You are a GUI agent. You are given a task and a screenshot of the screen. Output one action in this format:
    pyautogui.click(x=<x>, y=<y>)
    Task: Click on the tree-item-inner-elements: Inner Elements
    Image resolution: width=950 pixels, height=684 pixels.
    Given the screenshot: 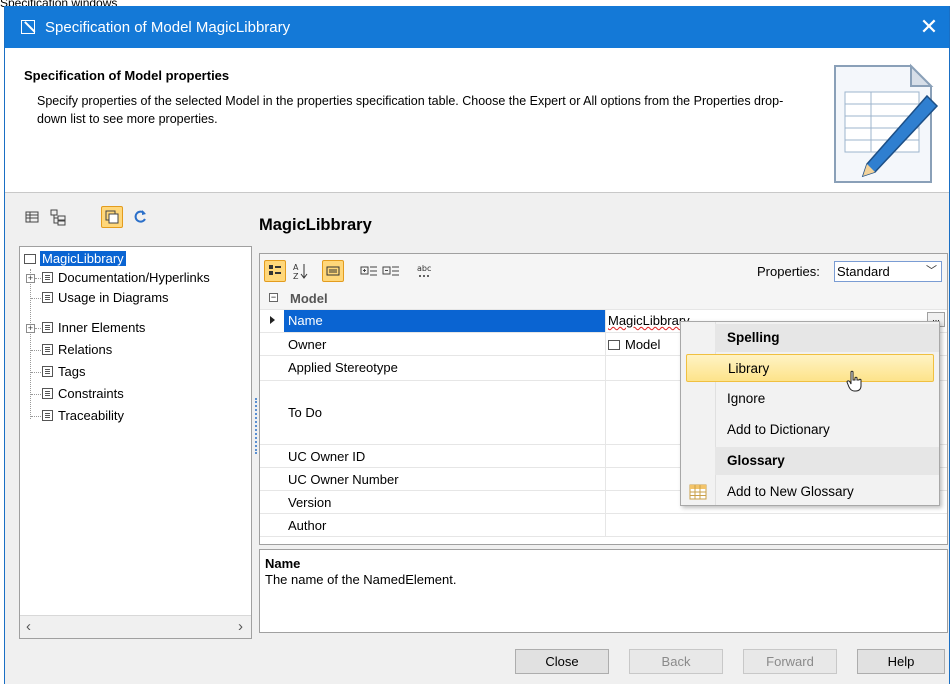 What is the action you would take?
    pyautogui.click(x=93, y=328)
    